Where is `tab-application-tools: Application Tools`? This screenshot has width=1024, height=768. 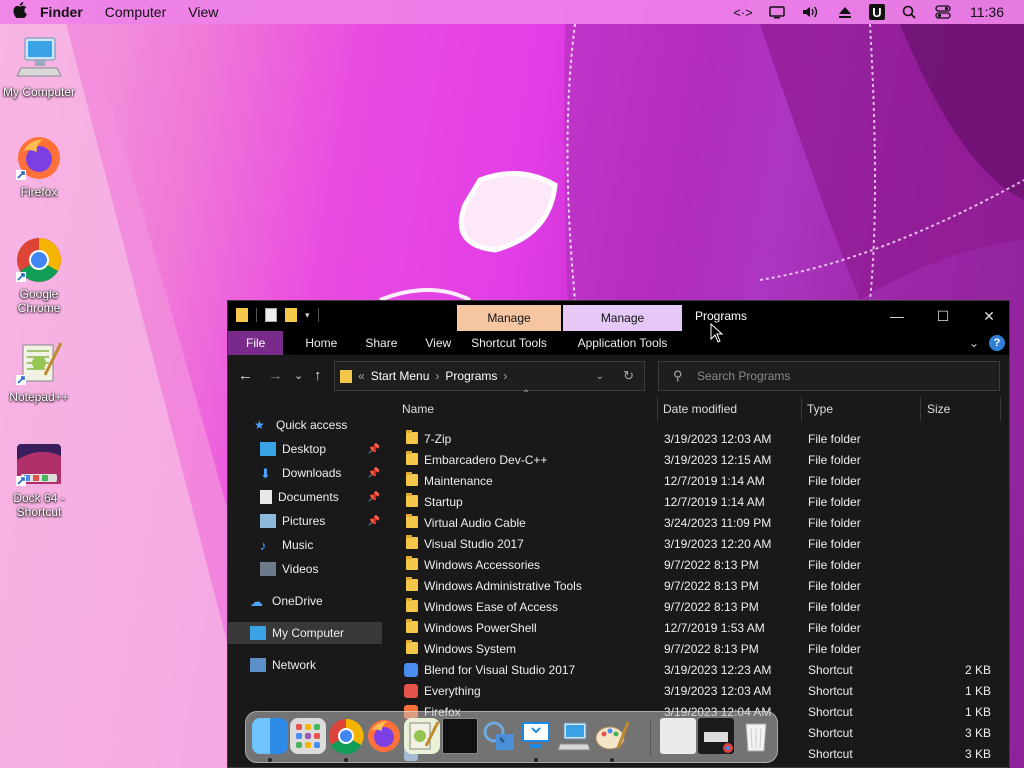
tab-application-tools: Application Tools is located at coordinates (622, 343).